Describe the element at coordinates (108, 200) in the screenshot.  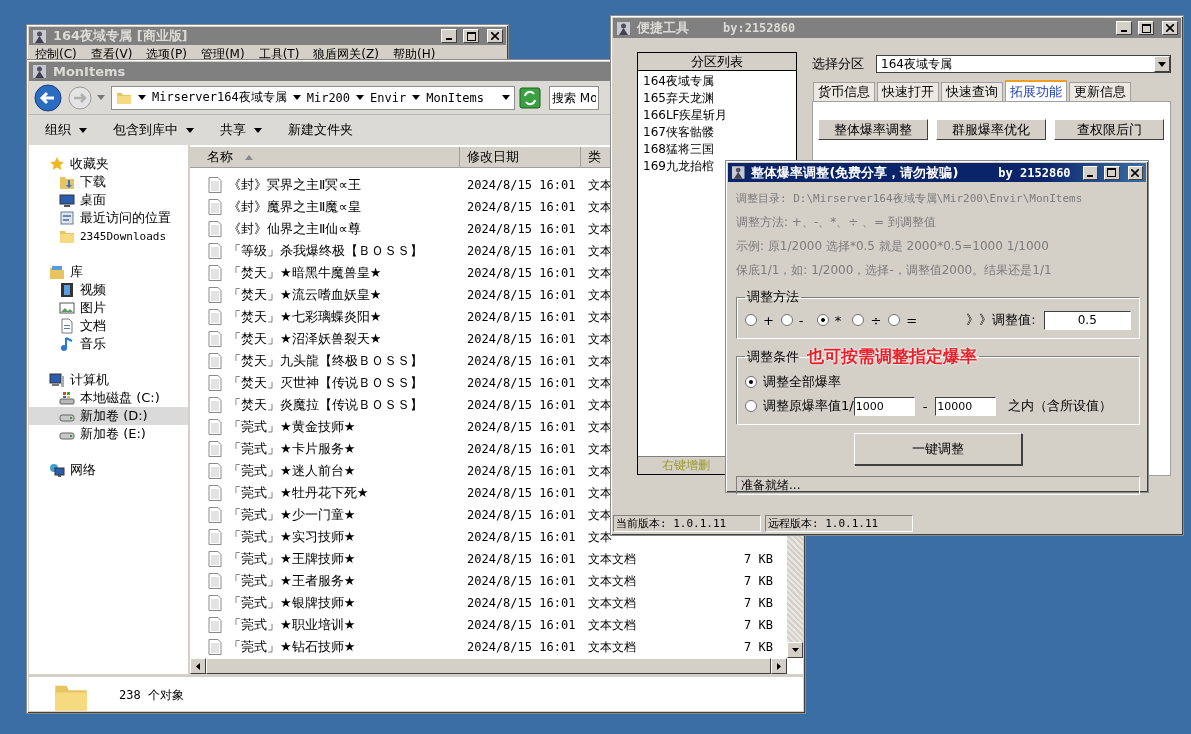
I see `nav-item: 桌面` at that location.